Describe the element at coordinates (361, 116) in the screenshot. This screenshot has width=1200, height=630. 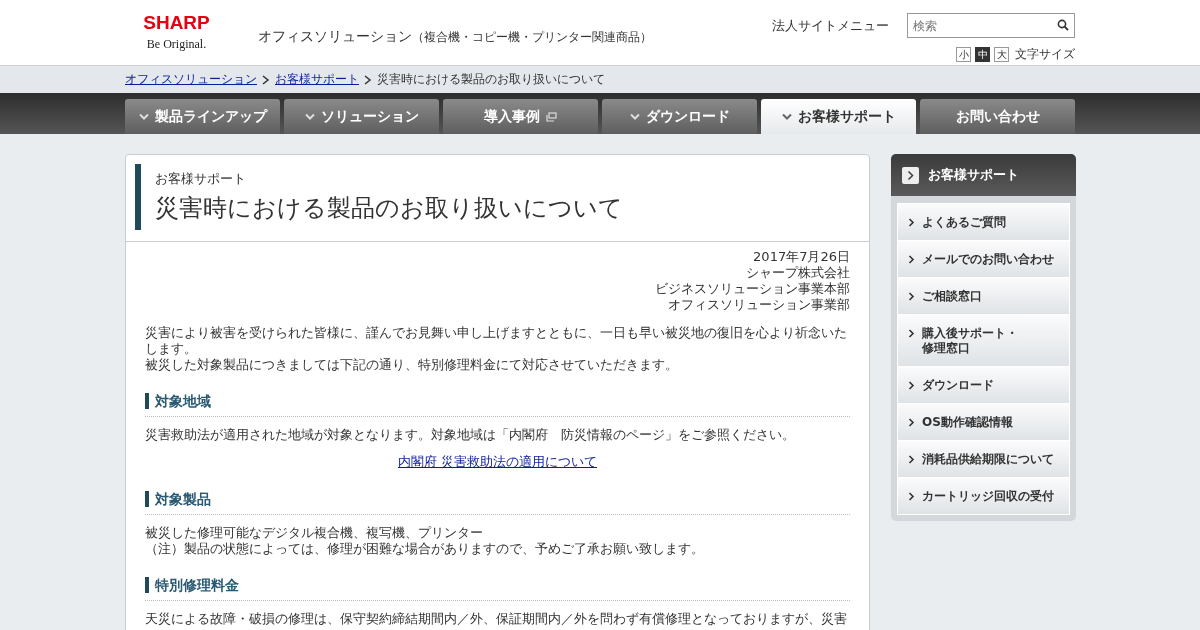
I see `nav-tab: ソリューション` at that location.